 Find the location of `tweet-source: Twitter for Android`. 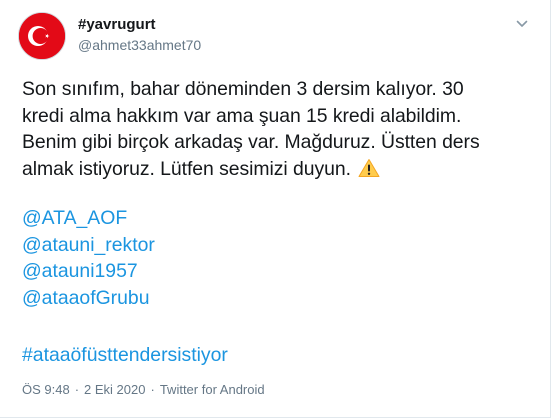

tweet-source: Twitter for Android is located at coordinates (212, 389).